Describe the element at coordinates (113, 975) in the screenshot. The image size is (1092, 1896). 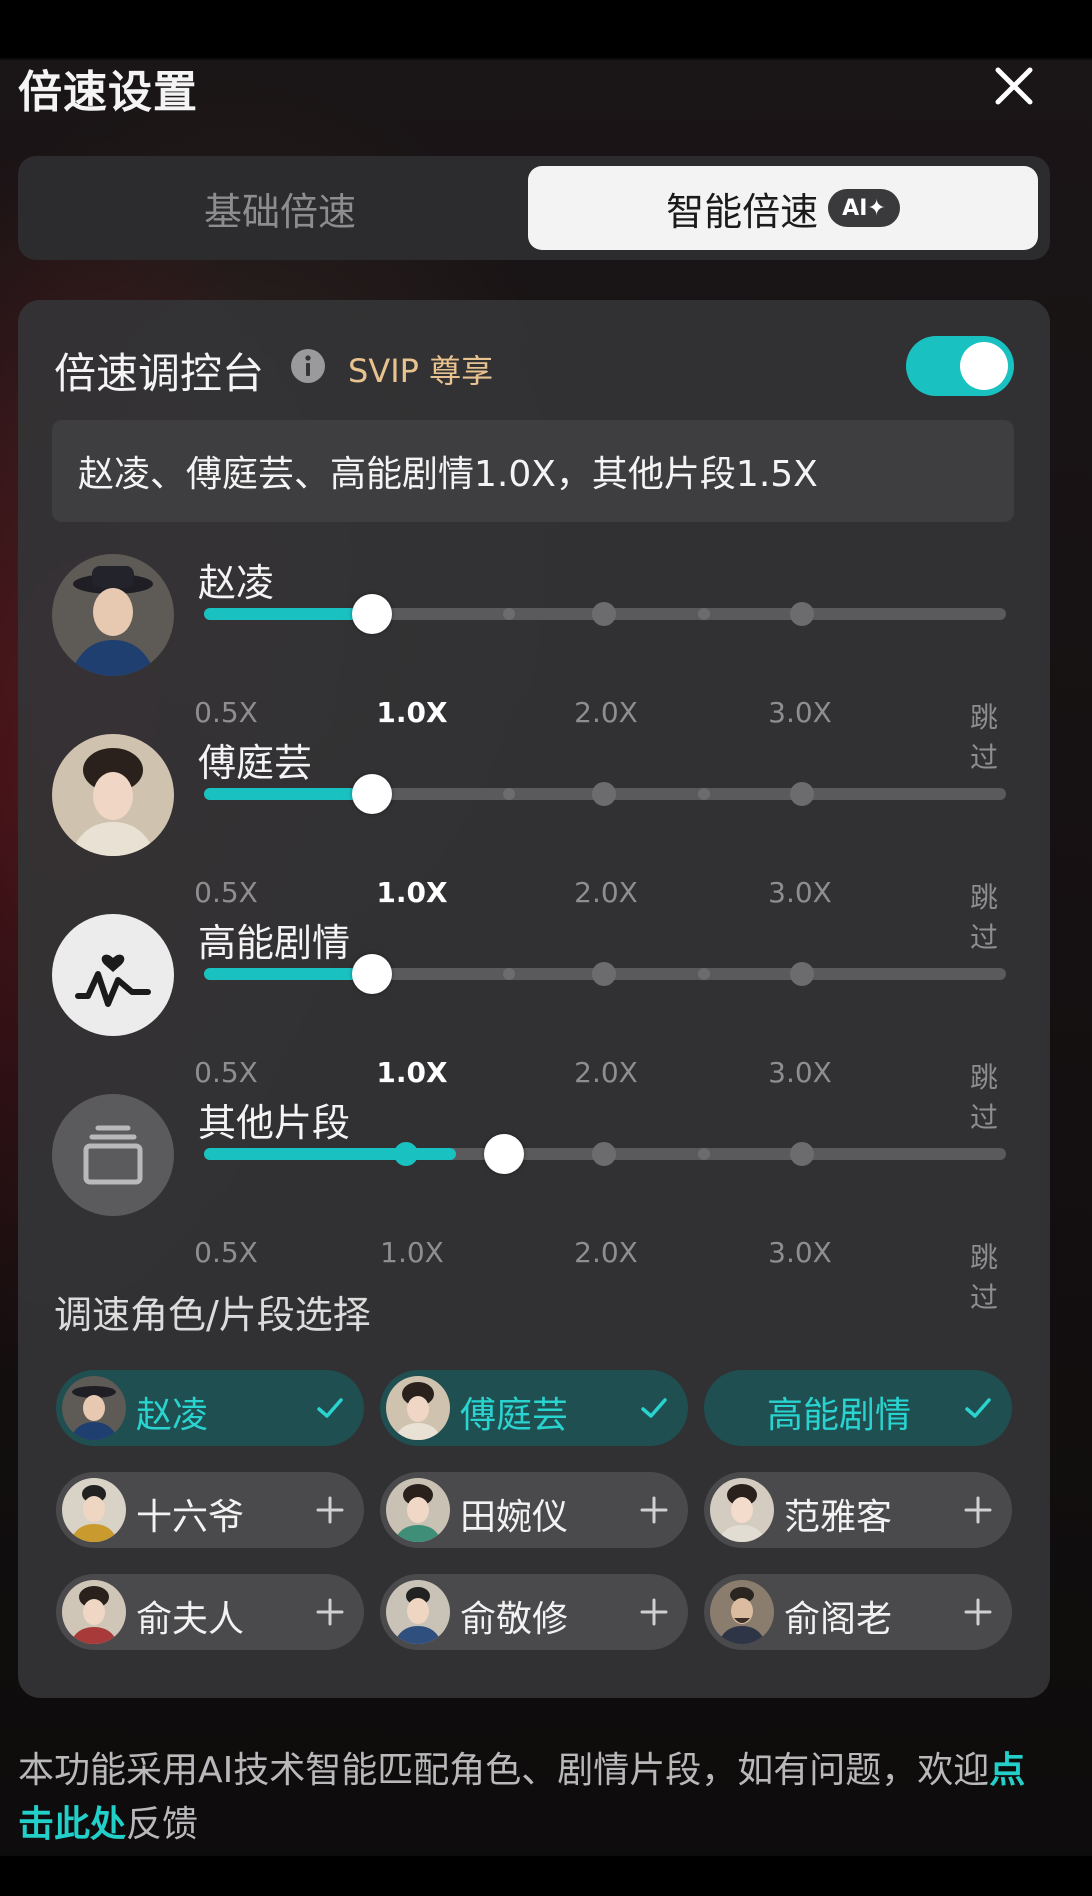
I see `heartbeat-icon` at that location.